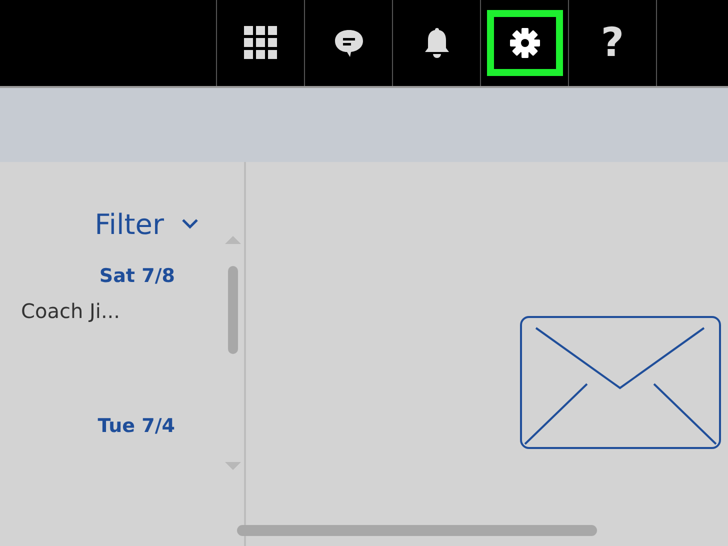  Describe the element at coordinates (620, 382) in the screenshot. I see `envelope-icon` at that location.